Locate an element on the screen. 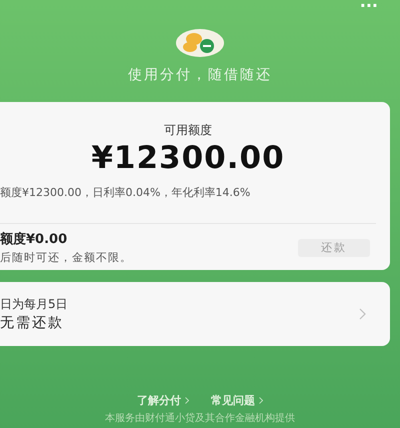 Image resolution: width=400 pixels, height=428 pixels. bill-card: 日为每月5日 无需还款 is located at coordinates (195, 314).